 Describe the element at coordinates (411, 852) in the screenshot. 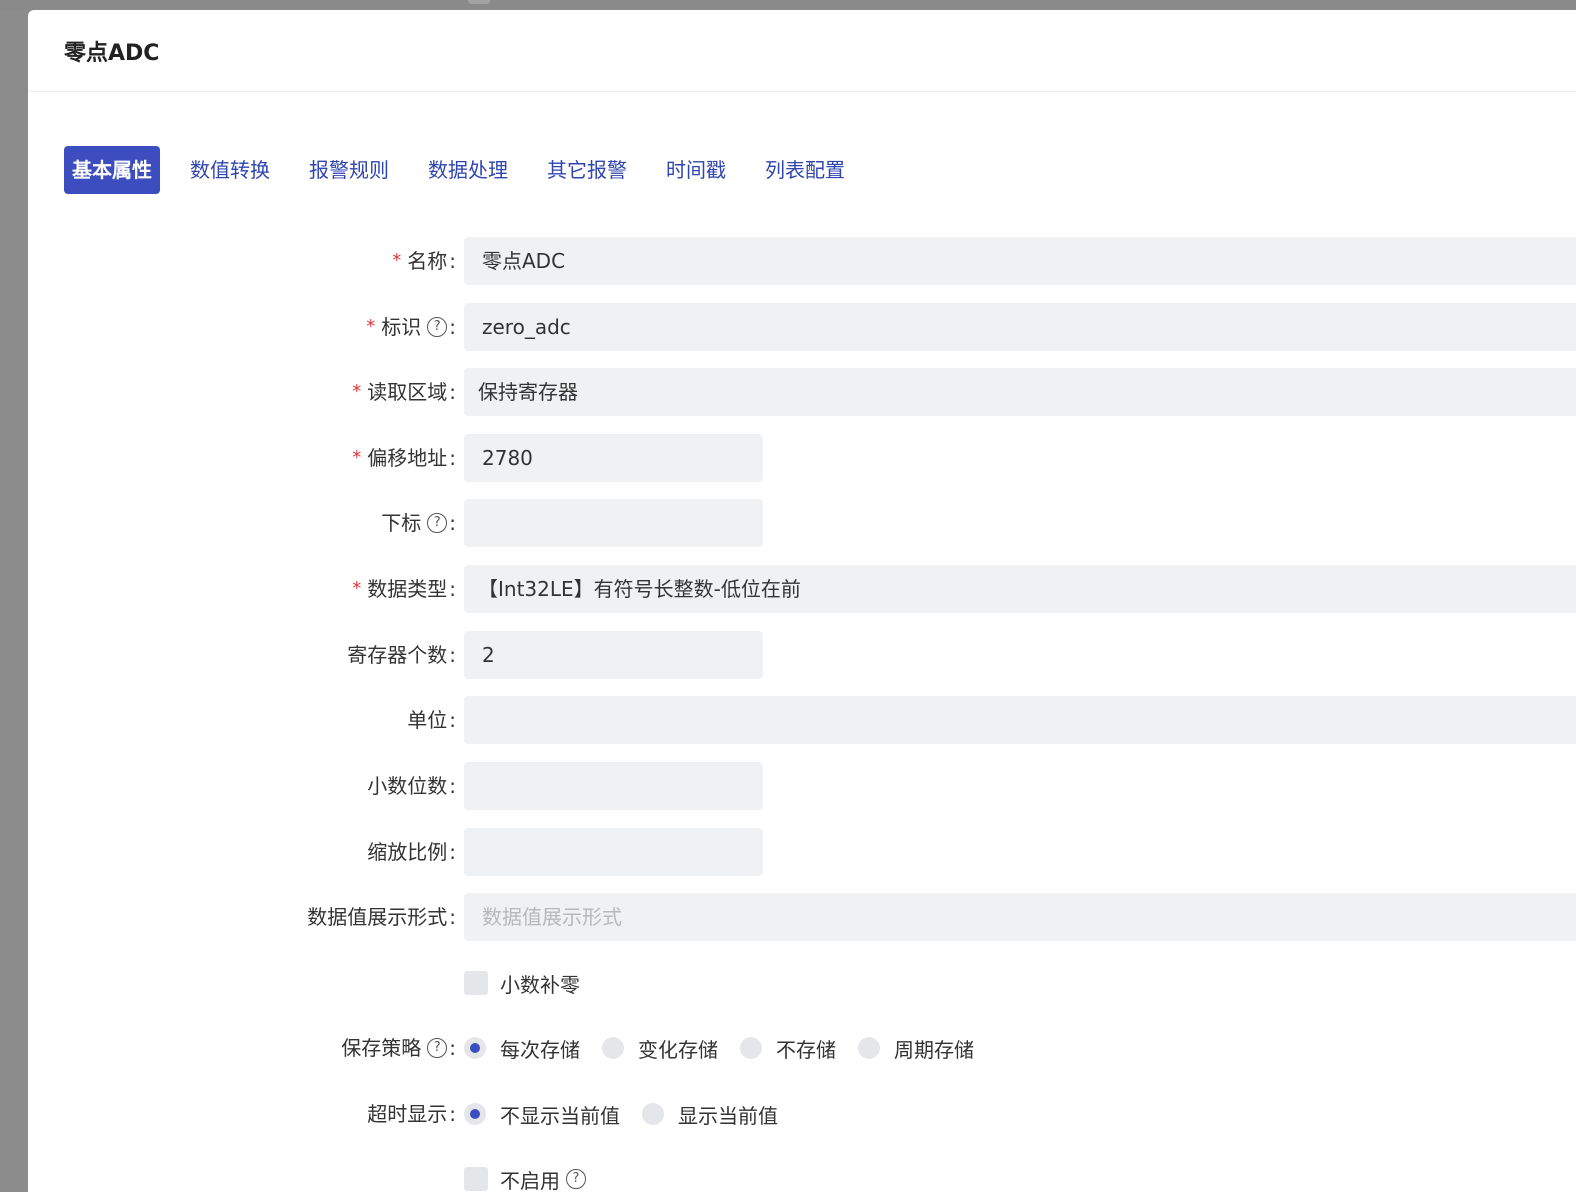

I see `scale-label: 缩放比例:` at that location.